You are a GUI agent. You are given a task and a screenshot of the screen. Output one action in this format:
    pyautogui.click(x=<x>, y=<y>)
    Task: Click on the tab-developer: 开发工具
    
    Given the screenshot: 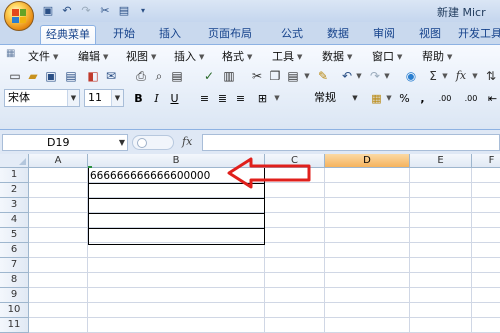 What is the action you would take?
    pyautogui.click(x=476, y=34)
    